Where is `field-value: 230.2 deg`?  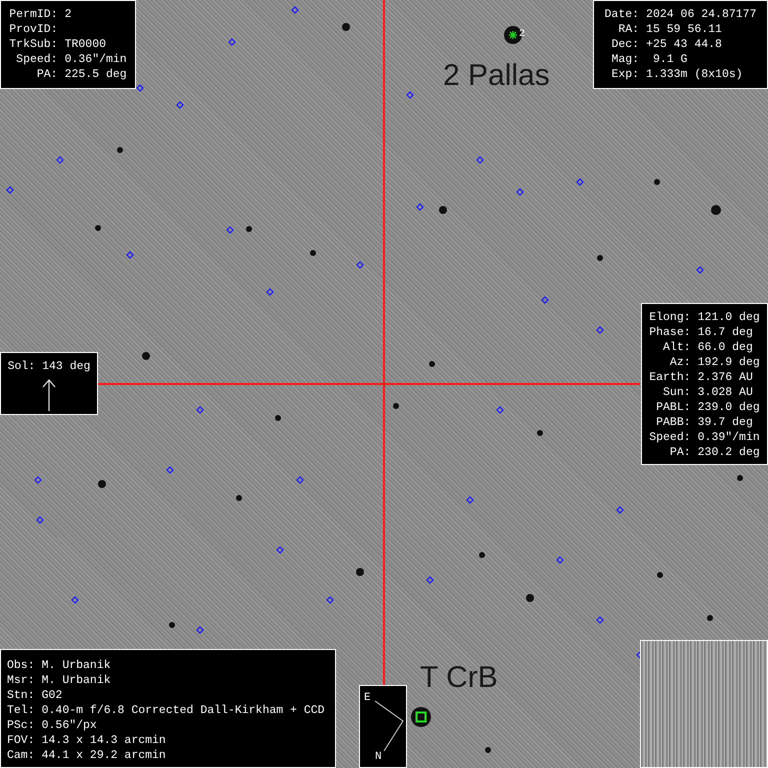 field-value: 230.2 deg is located at coordinates (729, 452).